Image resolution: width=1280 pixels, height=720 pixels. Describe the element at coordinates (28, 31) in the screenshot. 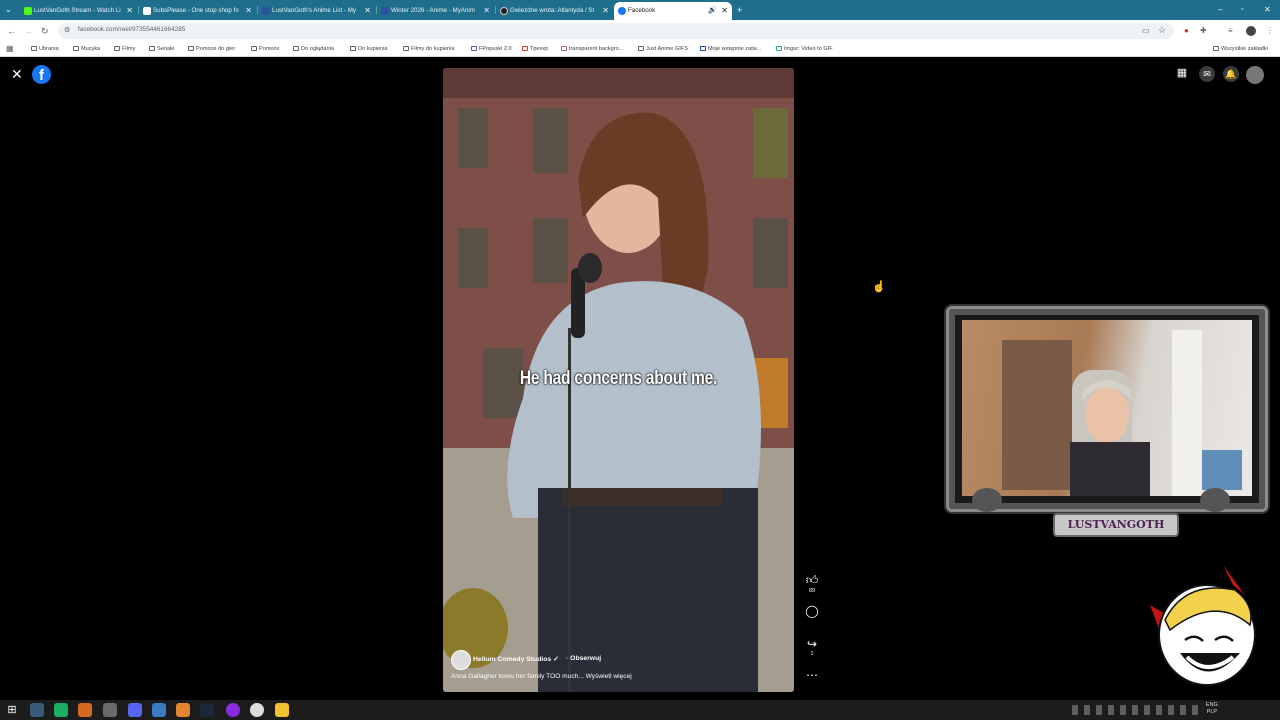

I see `forward-icon: →` at that location.